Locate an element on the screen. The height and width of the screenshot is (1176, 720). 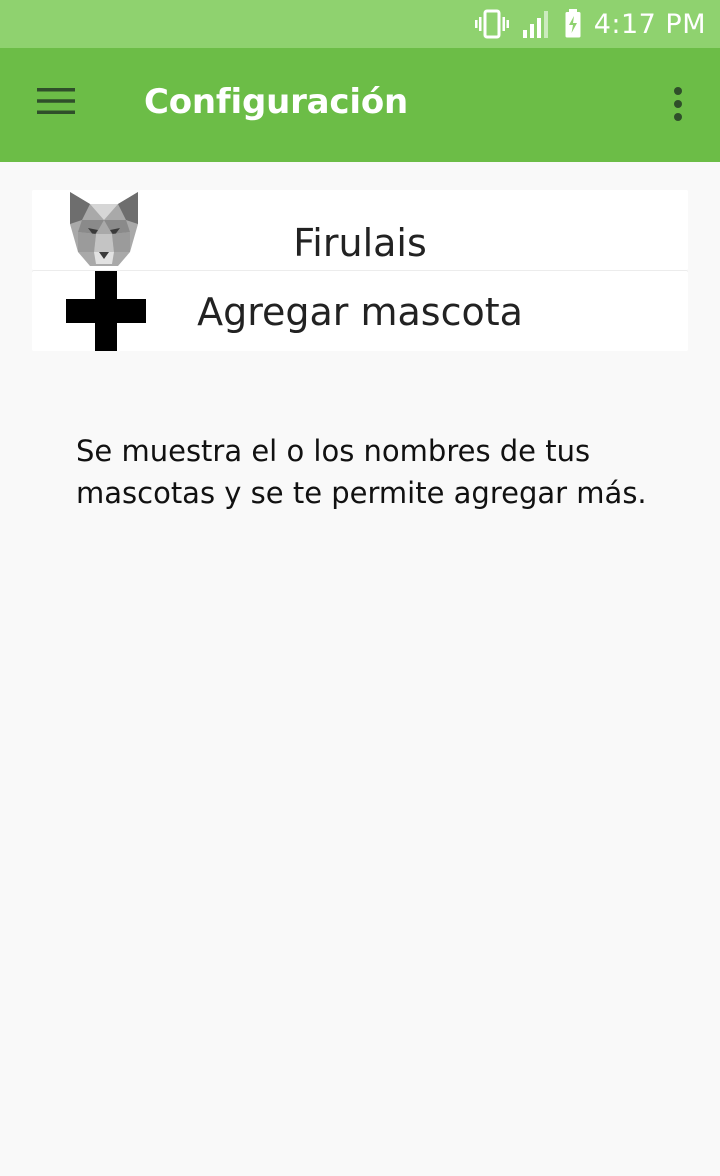
add-pet-button: Agregar mascota is located at coordinates (360, 311).